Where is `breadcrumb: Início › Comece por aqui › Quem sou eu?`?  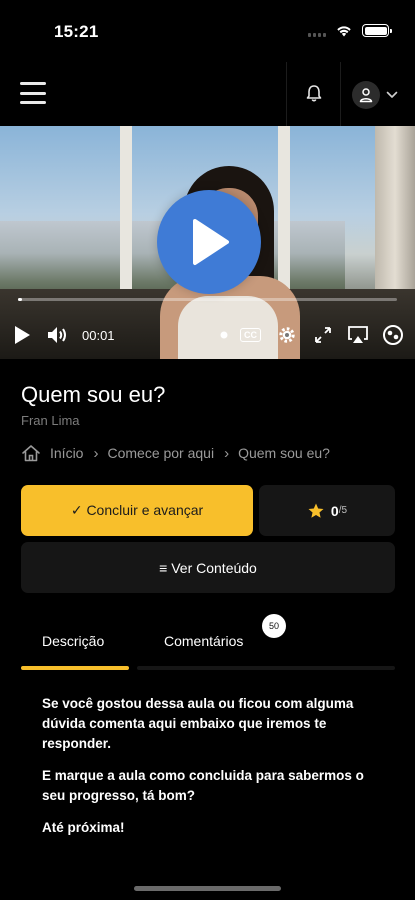 breadcrumb: Início › Comece por aqui › Quem sou eu? is located at coordinates (175, 453).